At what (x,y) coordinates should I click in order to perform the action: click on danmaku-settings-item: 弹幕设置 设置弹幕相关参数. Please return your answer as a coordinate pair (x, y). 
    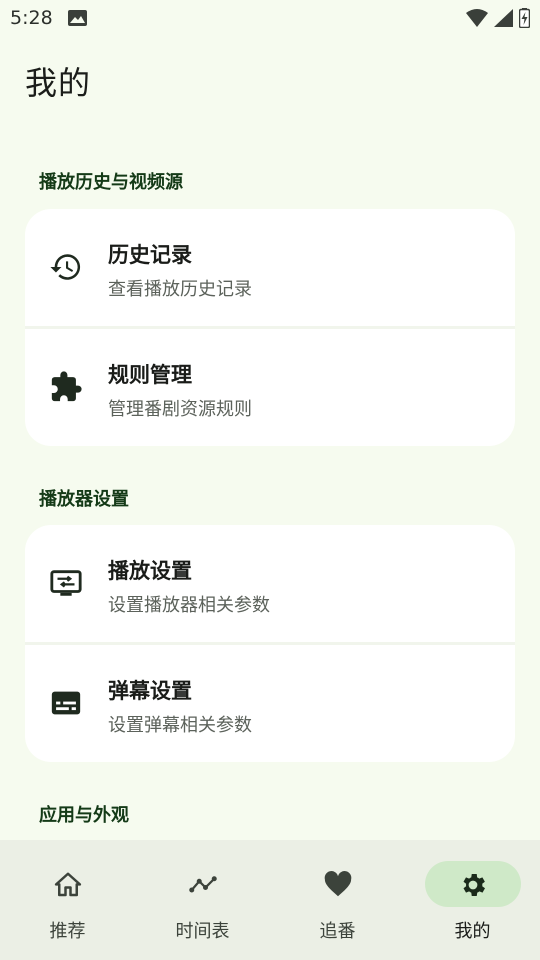
    Looking at the image, I should click on (270, 703).